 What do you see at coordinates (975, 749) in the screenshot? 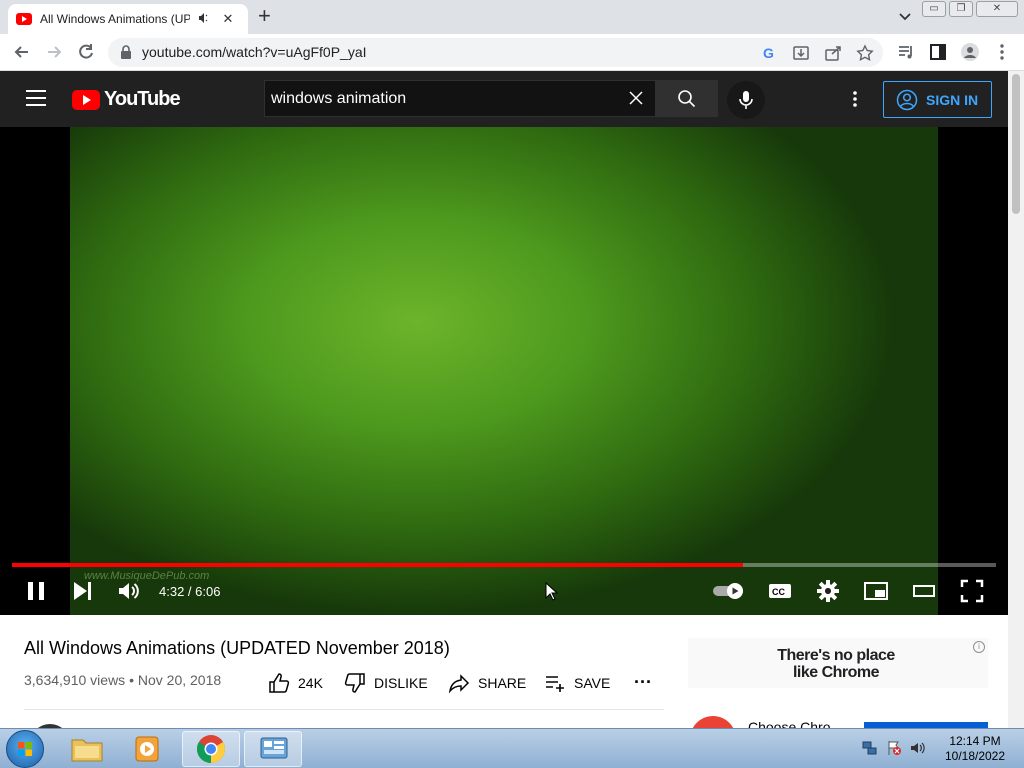
I see `system-clock: 12:14 PM 10/18/2022` at bounding box center [975, 749].